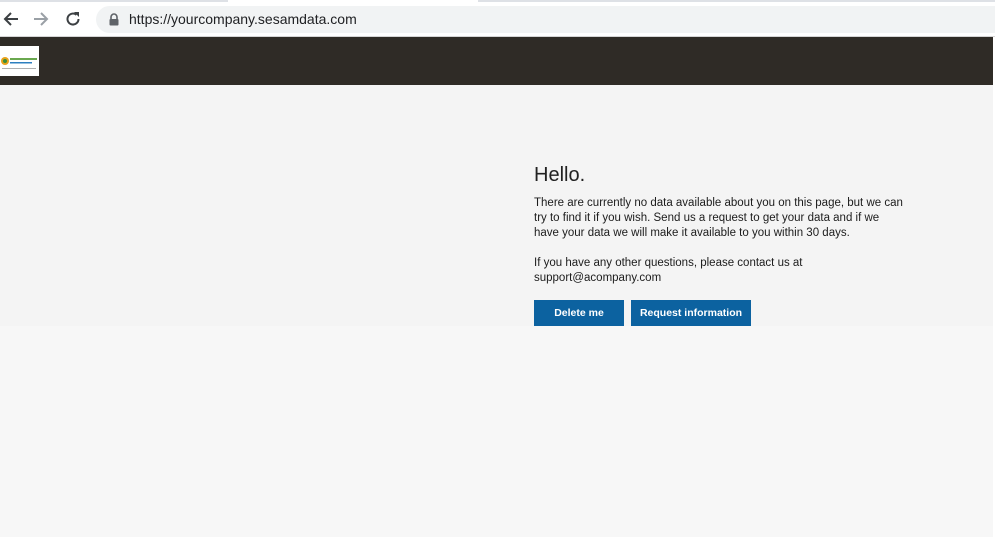 This screenshot has height=537, width=995. Describe the element at coordinates (560, 175) in the screenshot. I see `page-title: Hello.` at that location.